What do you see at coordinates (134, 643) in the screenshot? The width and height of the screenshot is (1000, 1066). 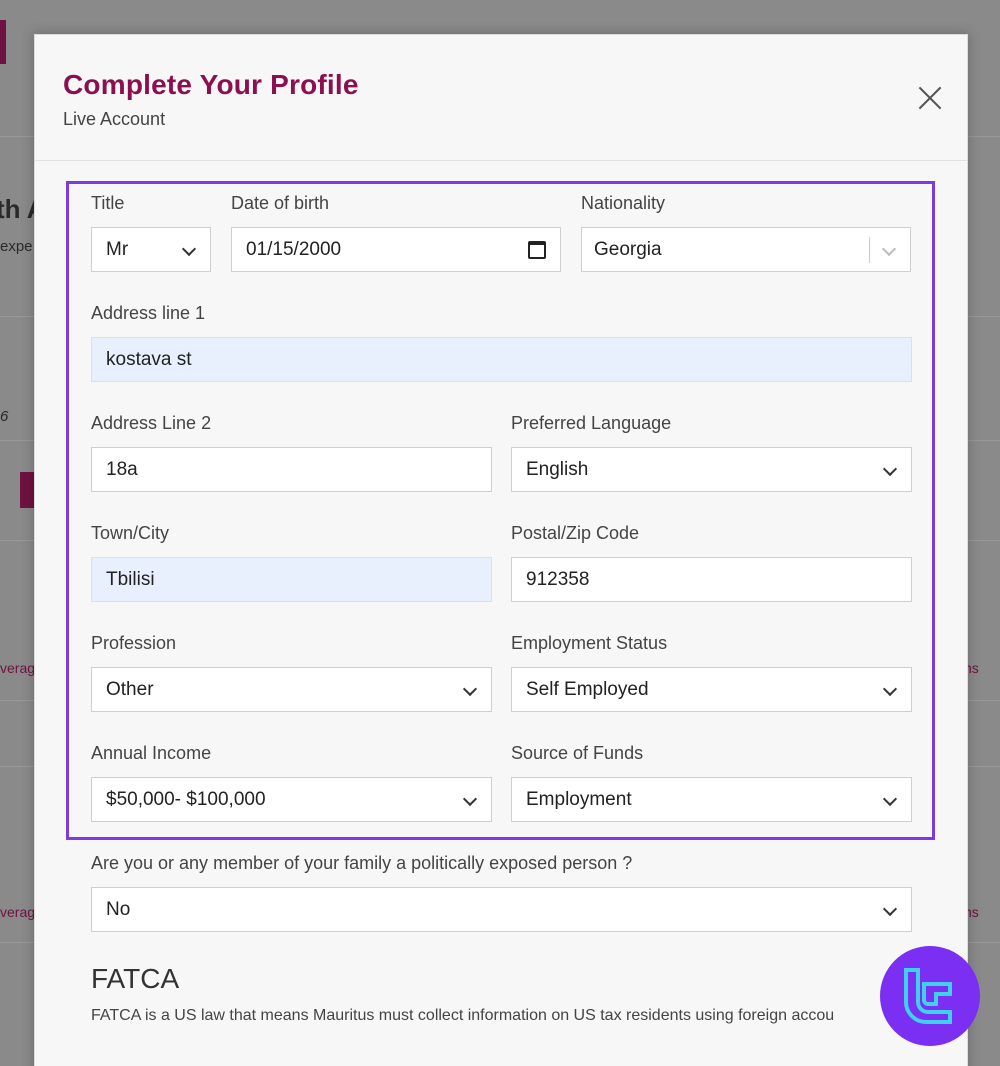 I see `profession-label: Profession` at bounding box center [134, 643].